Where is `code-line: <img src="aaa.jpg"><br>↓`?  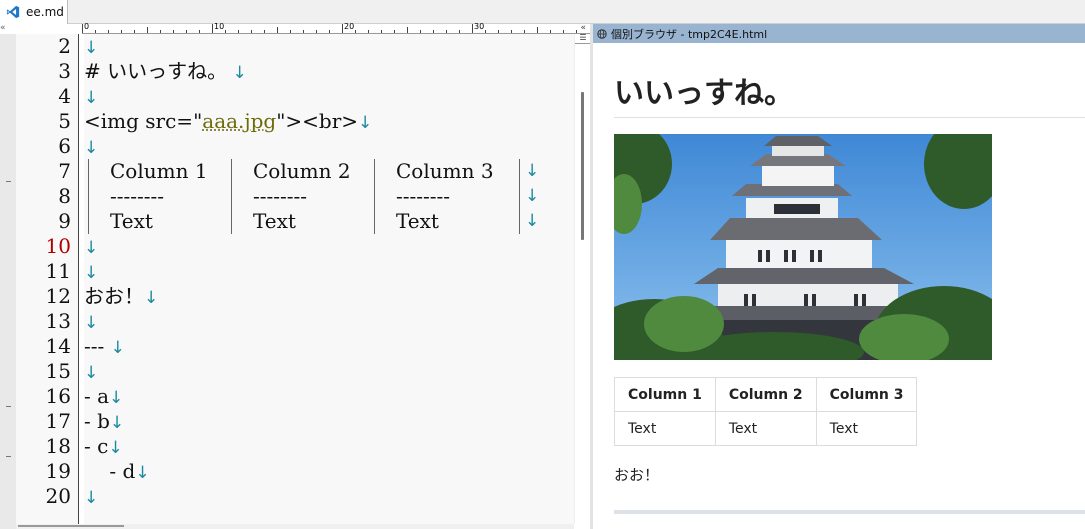
code-line: <img src="aaa.jpg"><br>↓ is located at coordinates (228, 121).